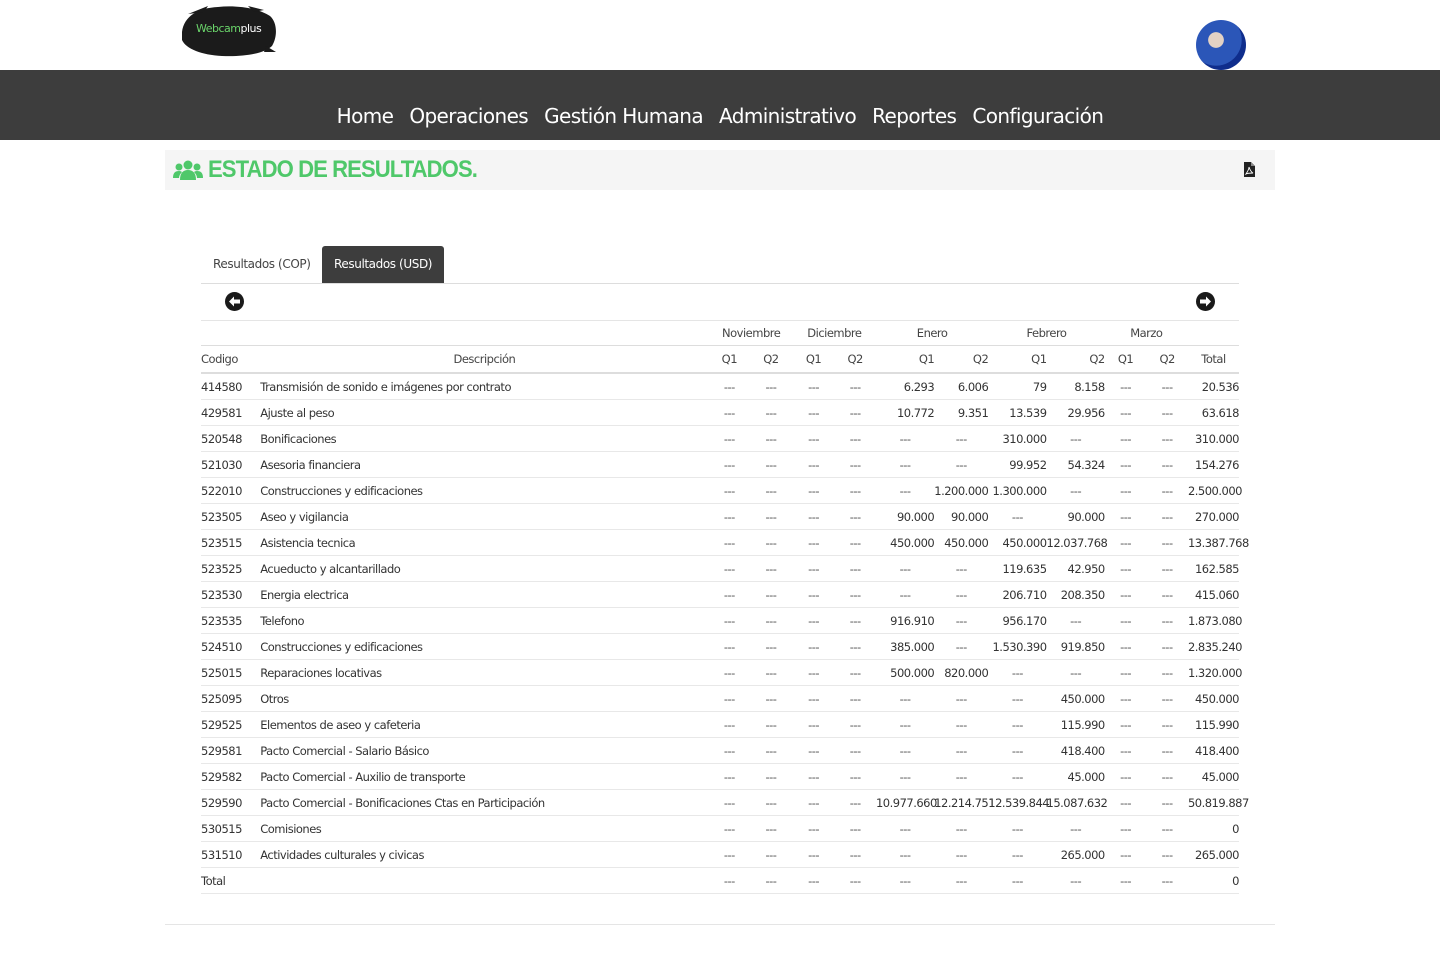 The height and width of the screenshot is (963, 1440). What do you see at coordinates (230, 412) in the screenshot?
I see `row-code: 429581` at bounding box center [230, 412].